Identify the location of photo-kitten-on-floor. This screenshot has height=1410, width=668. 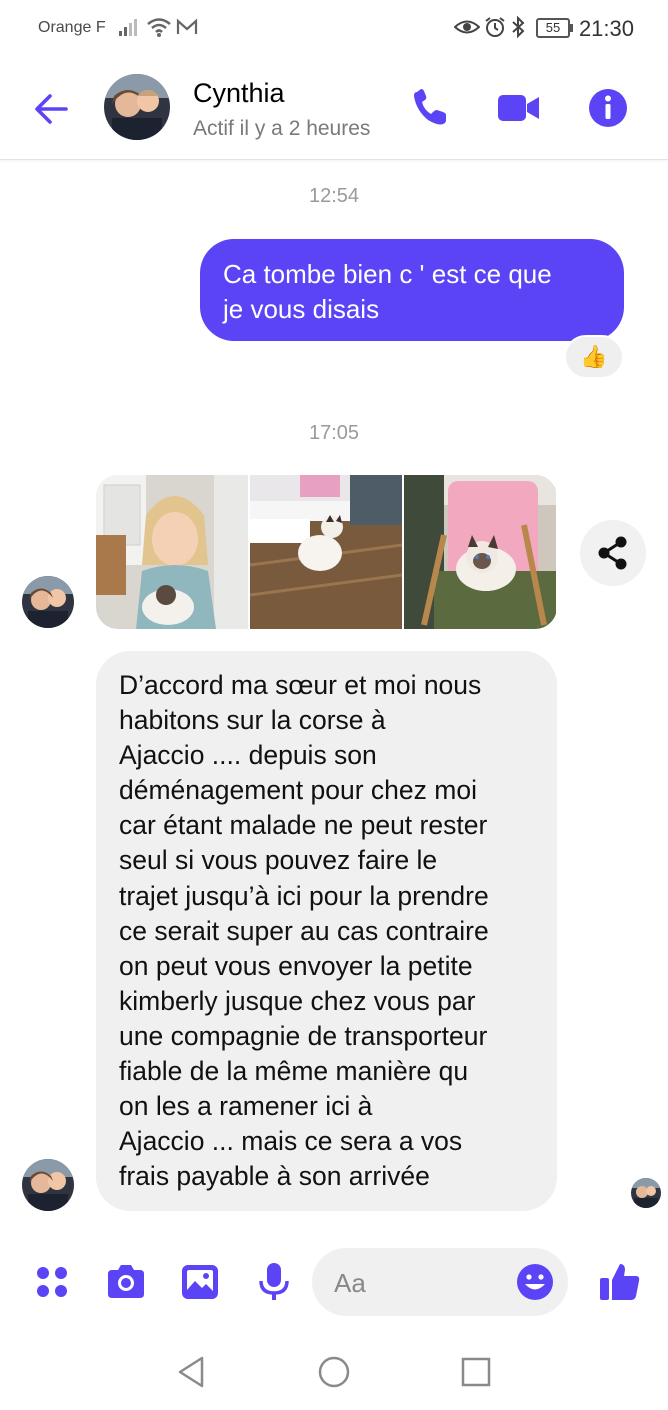
(326, 552).